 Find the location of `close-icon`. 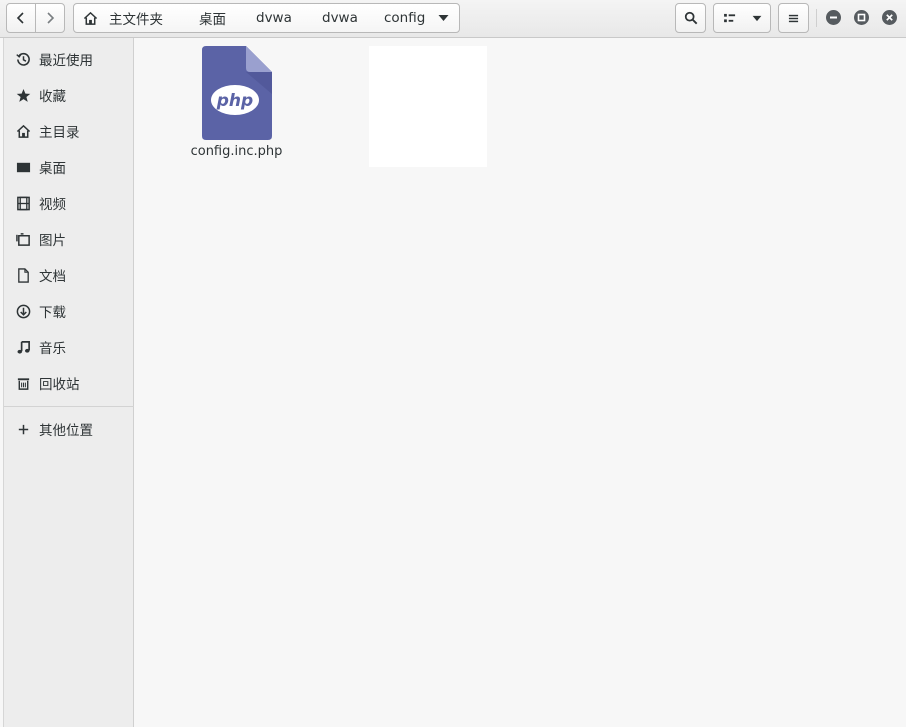

close-icon is located at coordinates (889, 17).